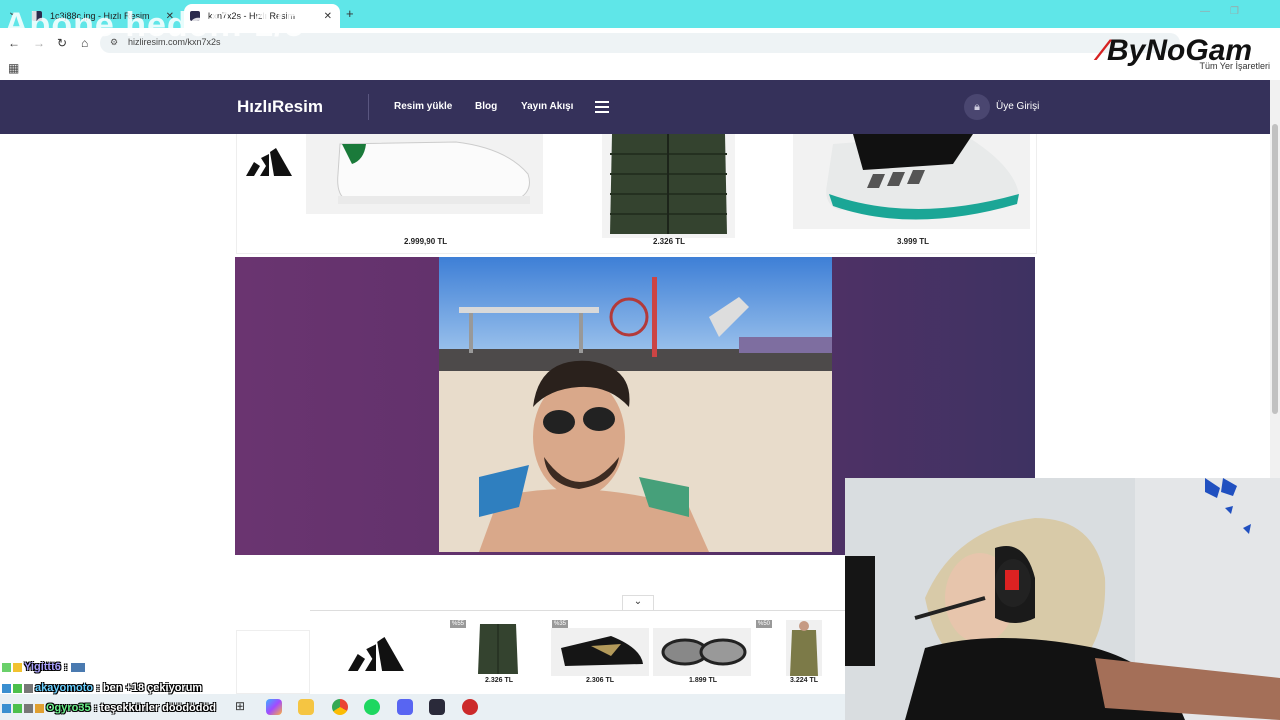 The width and height of the screenshot is (1280, 720). What do you see at coordinates (668, 186) in the screenshot?
I see `green-puffer-jacket-image` at bounding box center [668, 186].